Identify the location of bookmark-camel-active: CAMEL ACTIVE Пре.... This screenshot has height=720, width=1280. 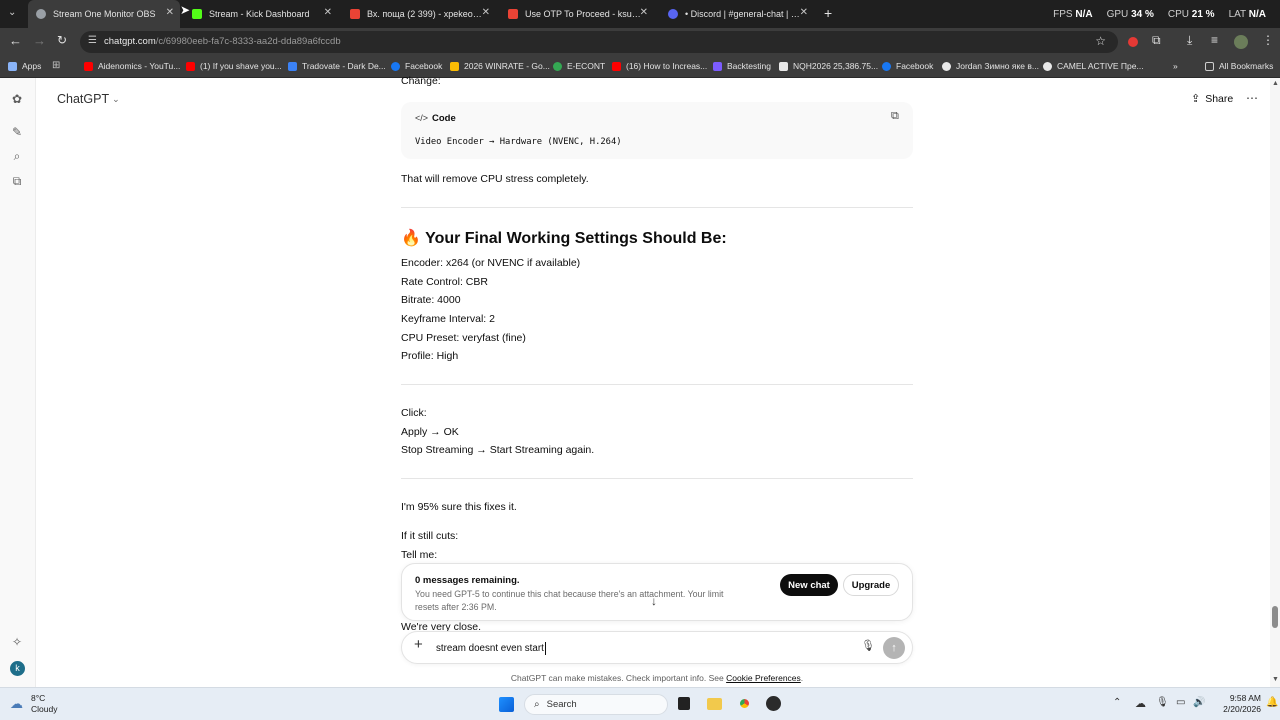
(1093, 66).